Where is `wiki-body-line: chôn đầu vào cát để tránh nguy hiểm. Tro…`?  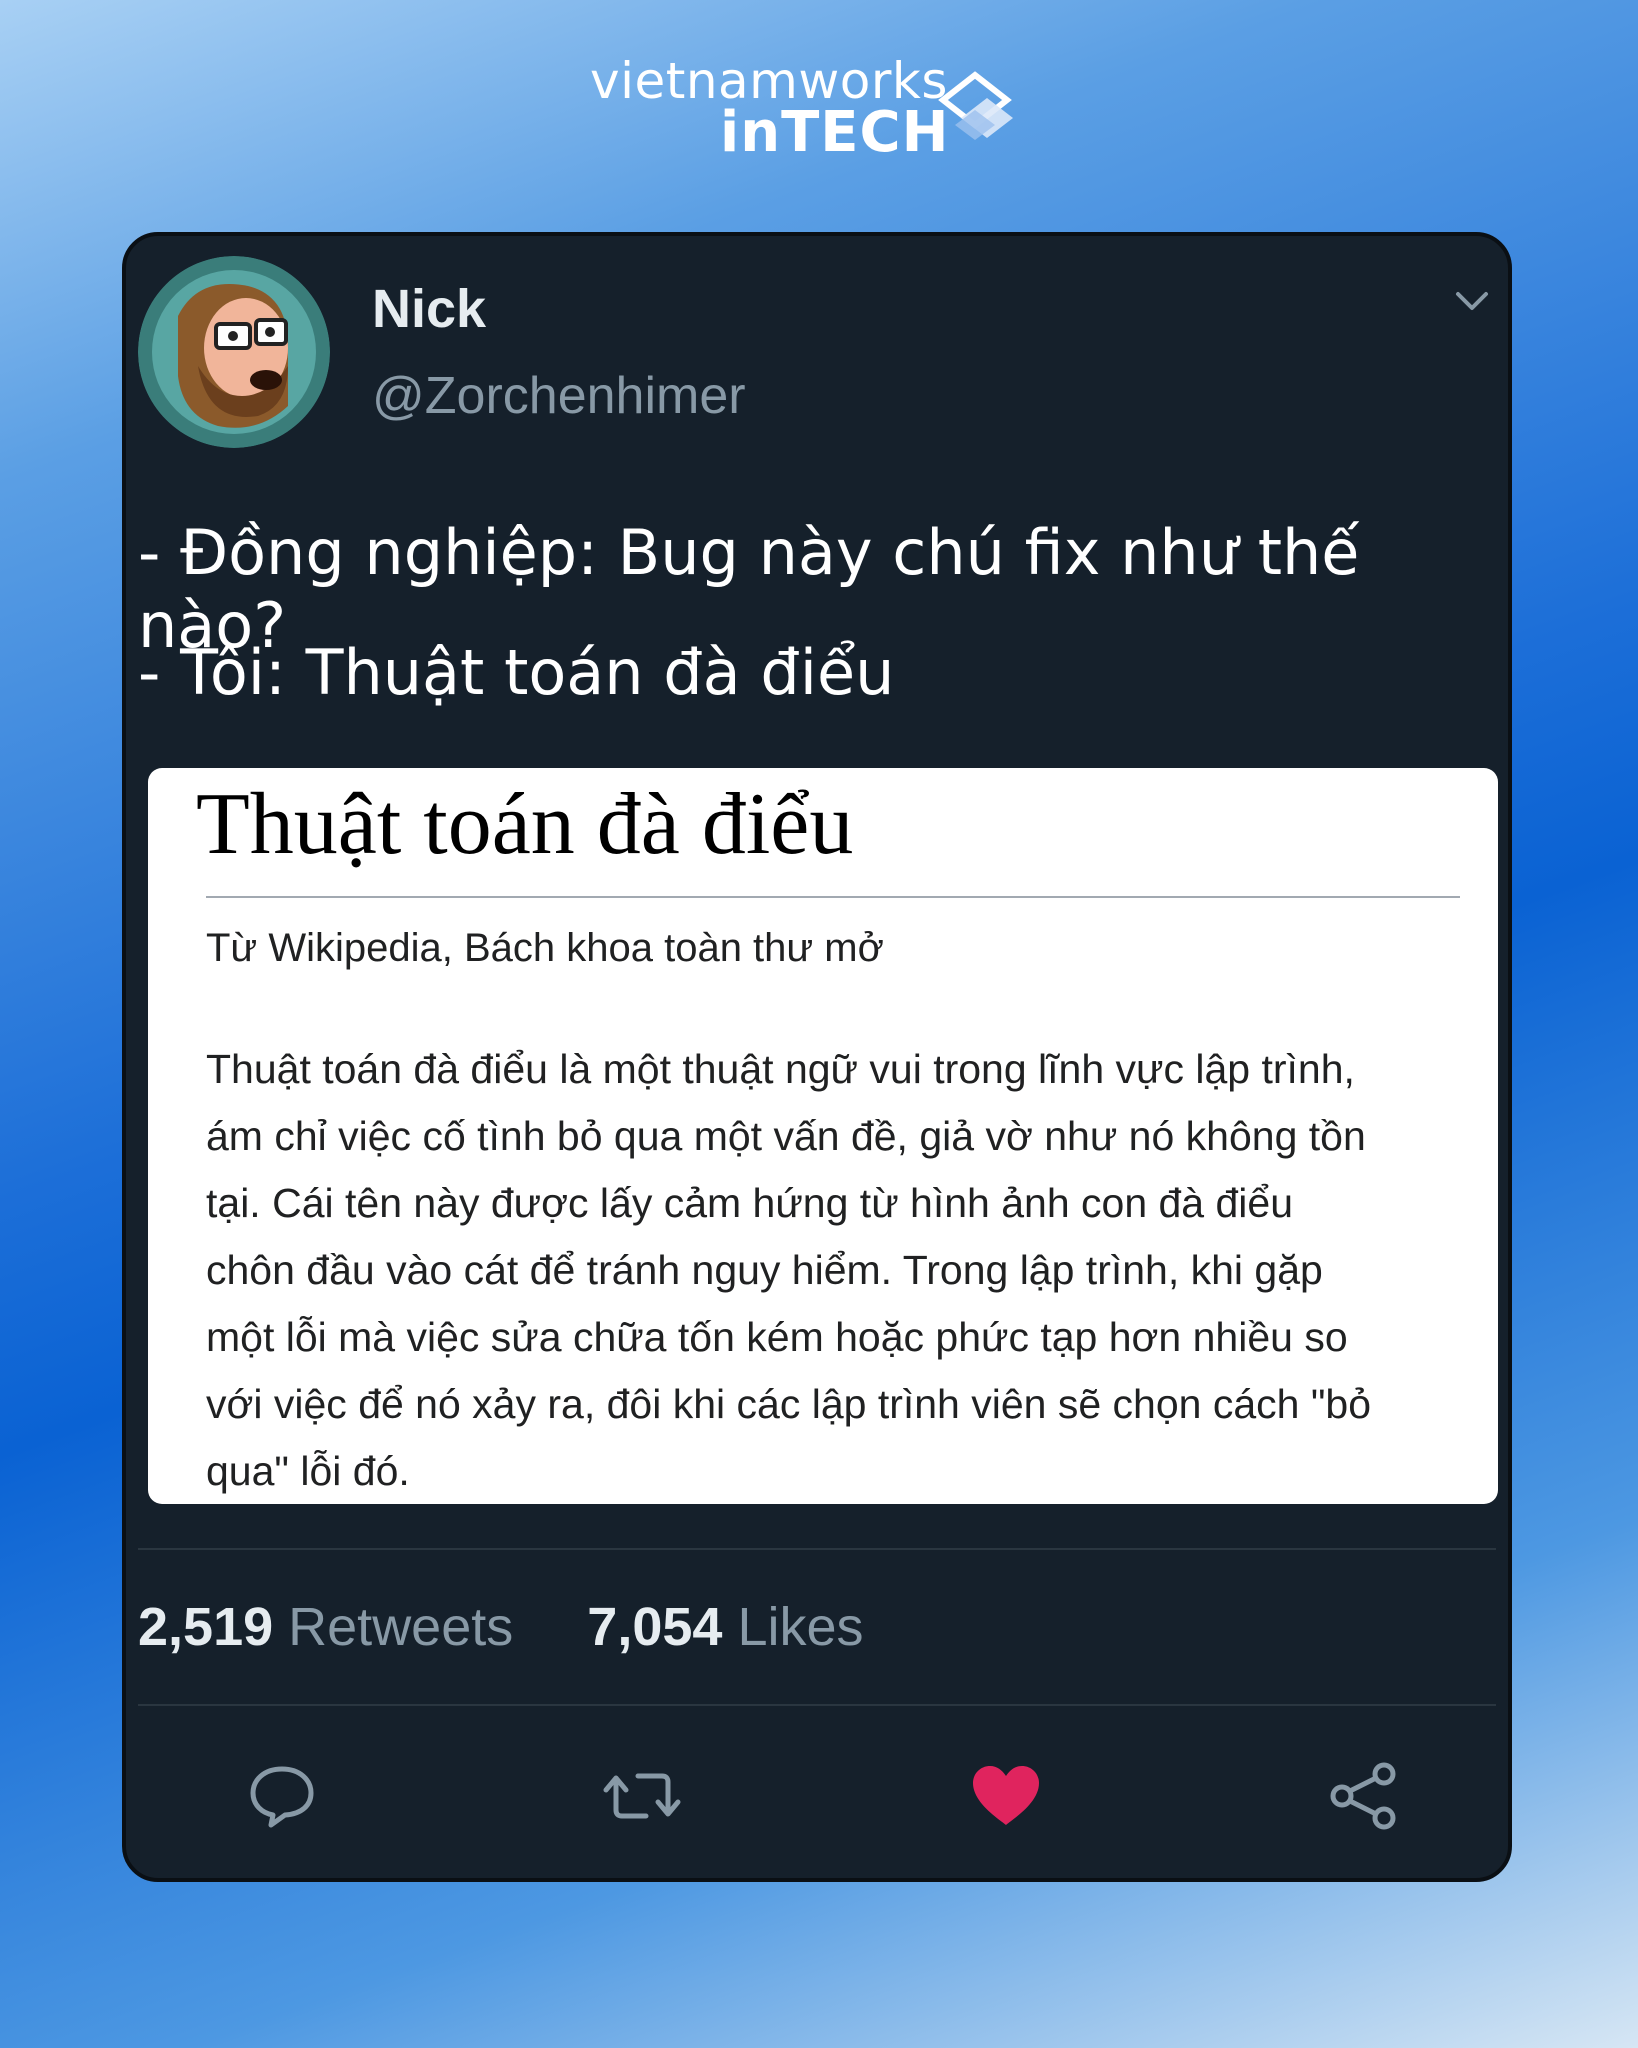 wiki-body-line: chôn đầu vào cát để tránh nguy hiểm. Tro… is located at coordinates (764, 1270).